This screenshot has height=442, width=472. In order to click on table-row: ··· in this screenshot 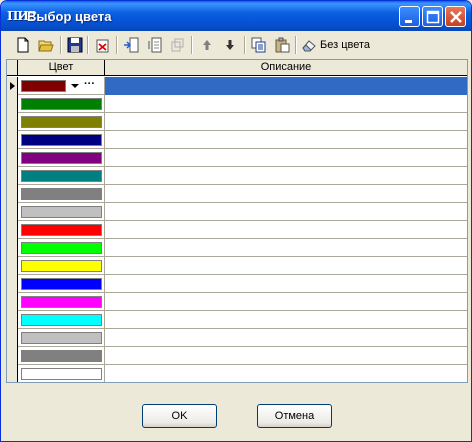, I will do `click(237, 86)`.